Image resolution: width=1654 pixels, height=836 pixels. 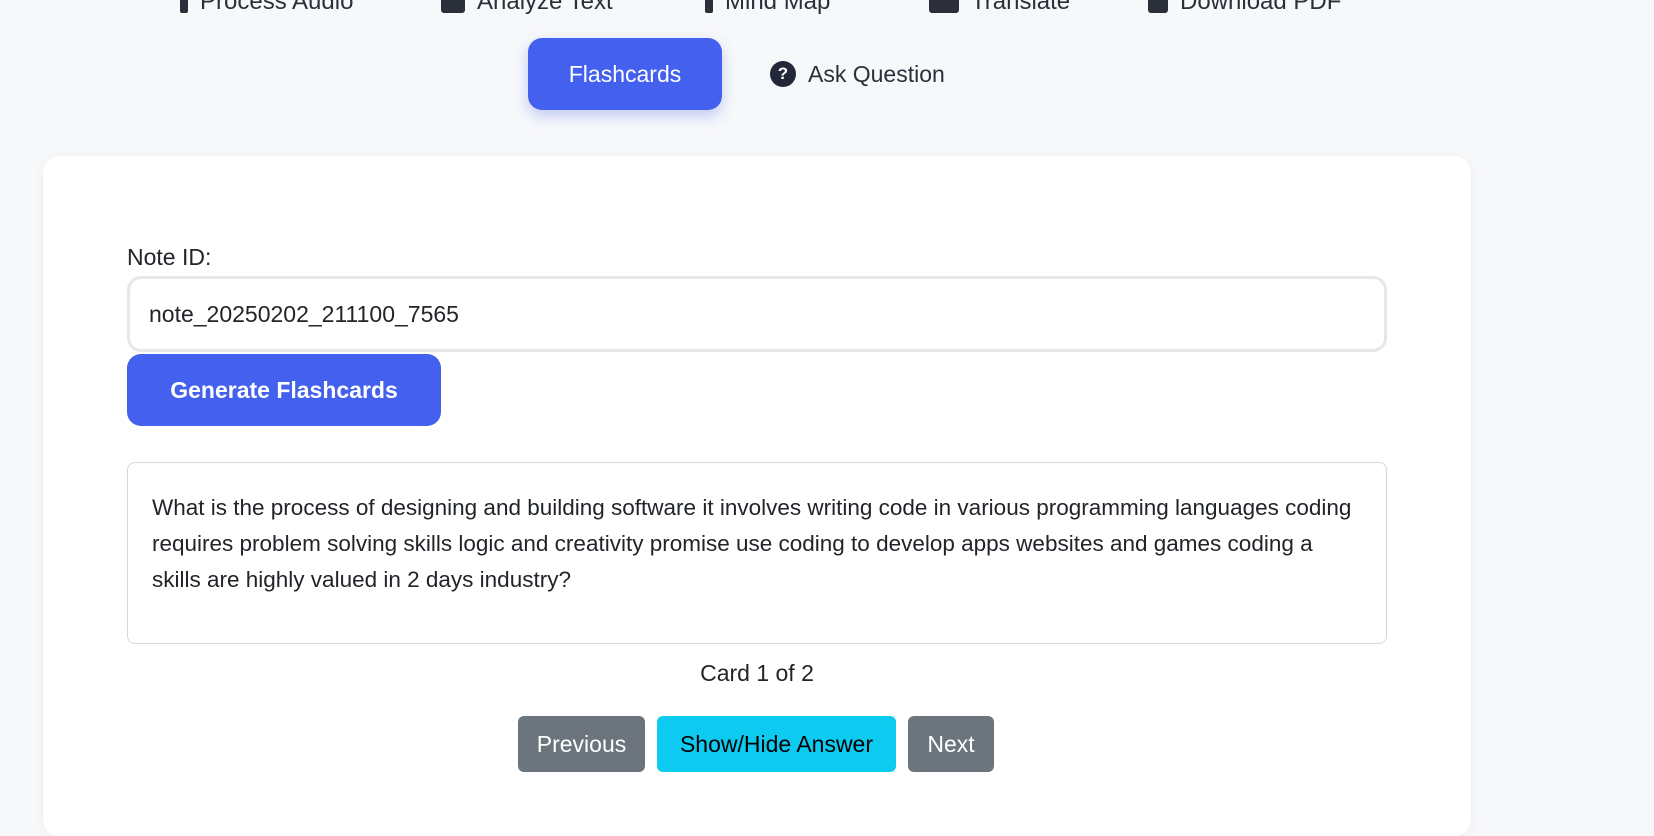 I want to click on translate-icon, so click(x=944, y=6).